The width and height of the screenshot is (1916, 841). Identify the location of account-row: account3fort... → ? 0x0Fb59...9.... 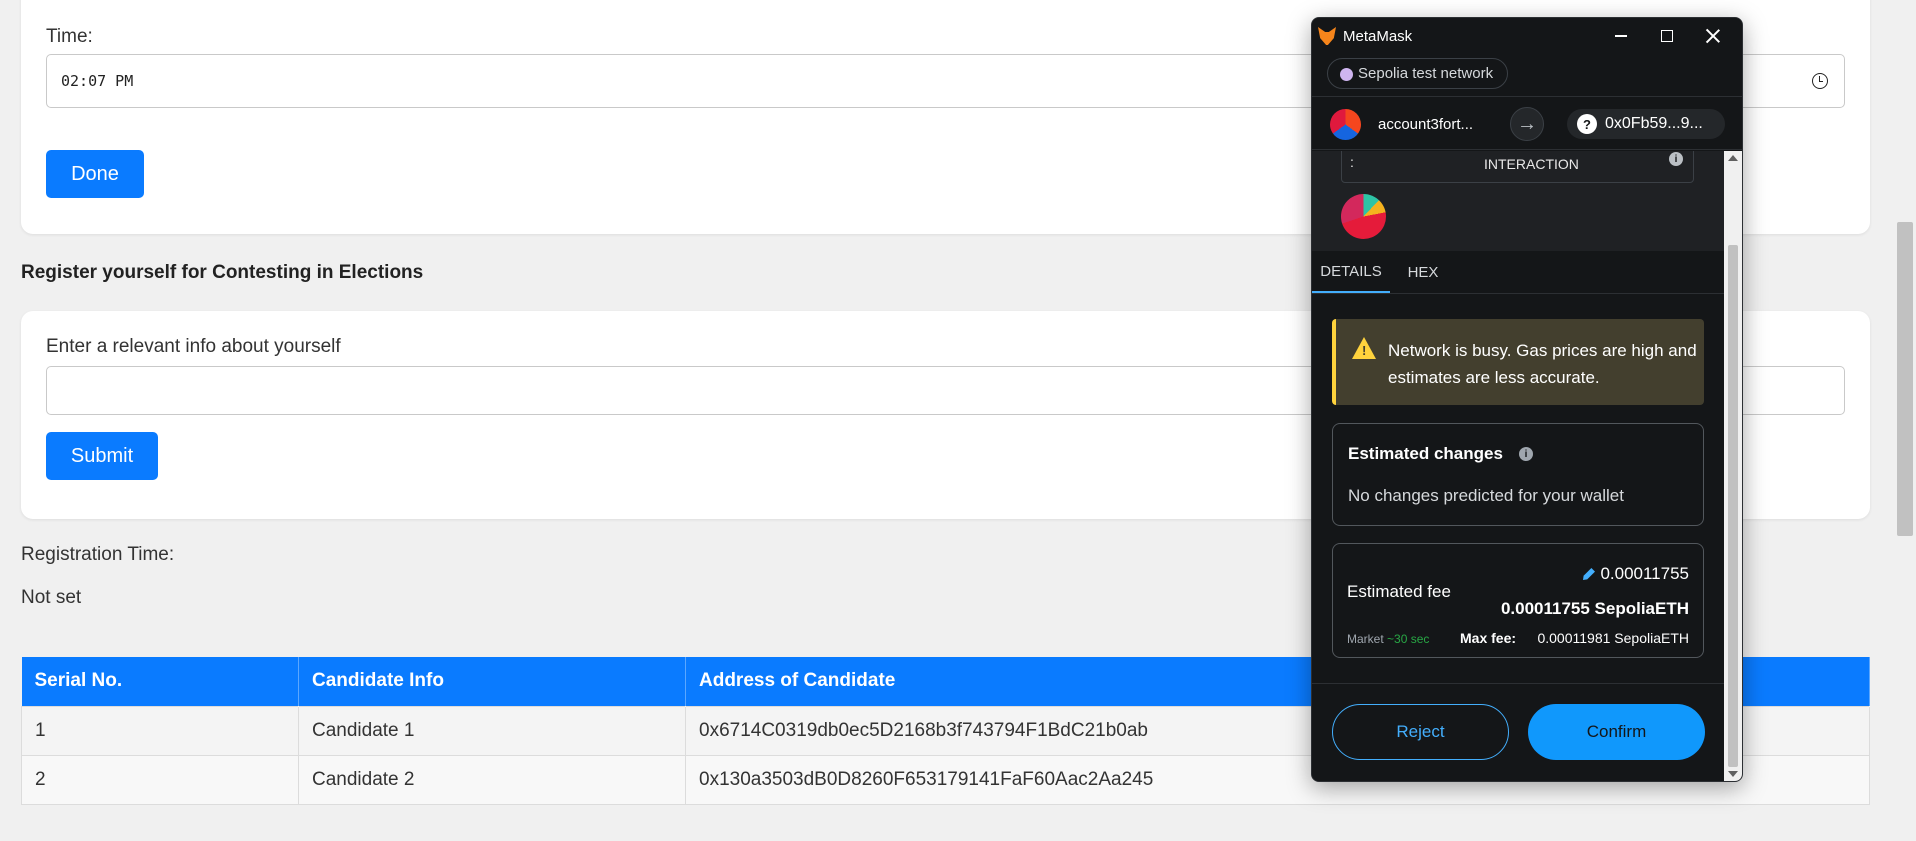
(1527, 123).